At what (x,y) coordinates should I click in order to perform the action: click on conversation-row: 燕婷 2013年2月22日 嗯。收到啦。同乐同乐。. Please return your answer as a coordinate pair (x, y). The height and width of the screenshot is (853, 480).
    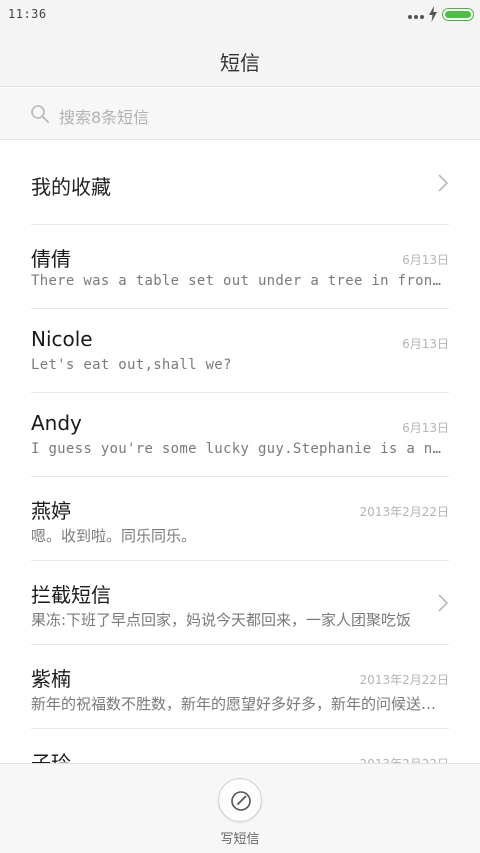
    Looking at the image, I should click on (240, 519).